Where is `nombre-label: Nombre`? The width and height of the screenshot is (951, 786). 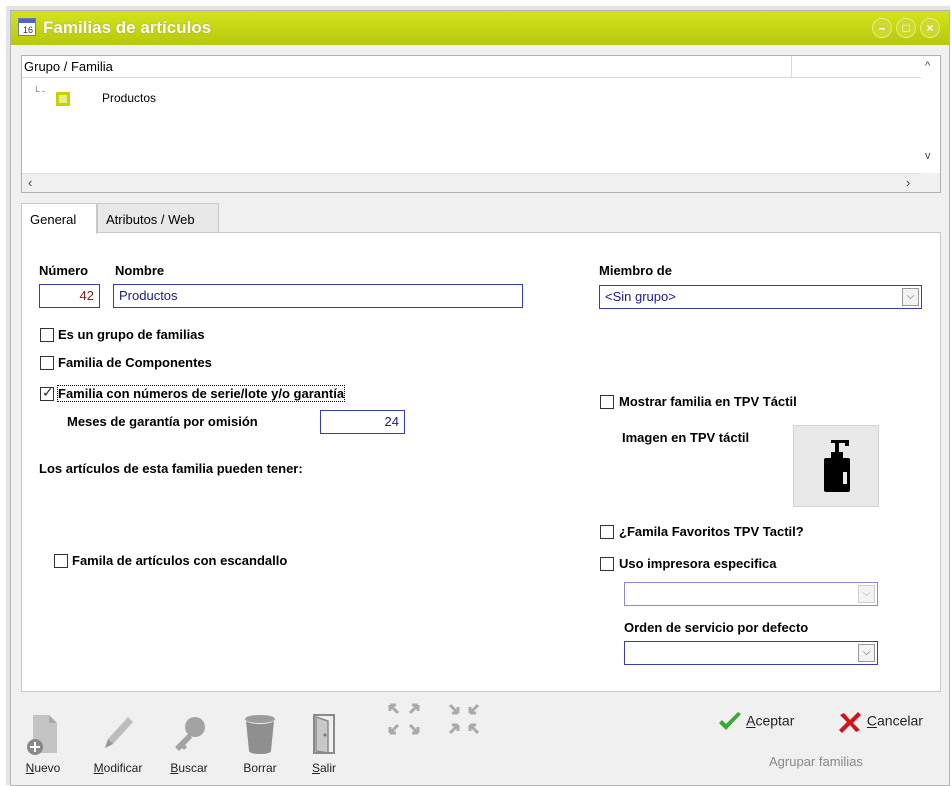 nombre-label: Nombre is located at coordinates (140, 270).